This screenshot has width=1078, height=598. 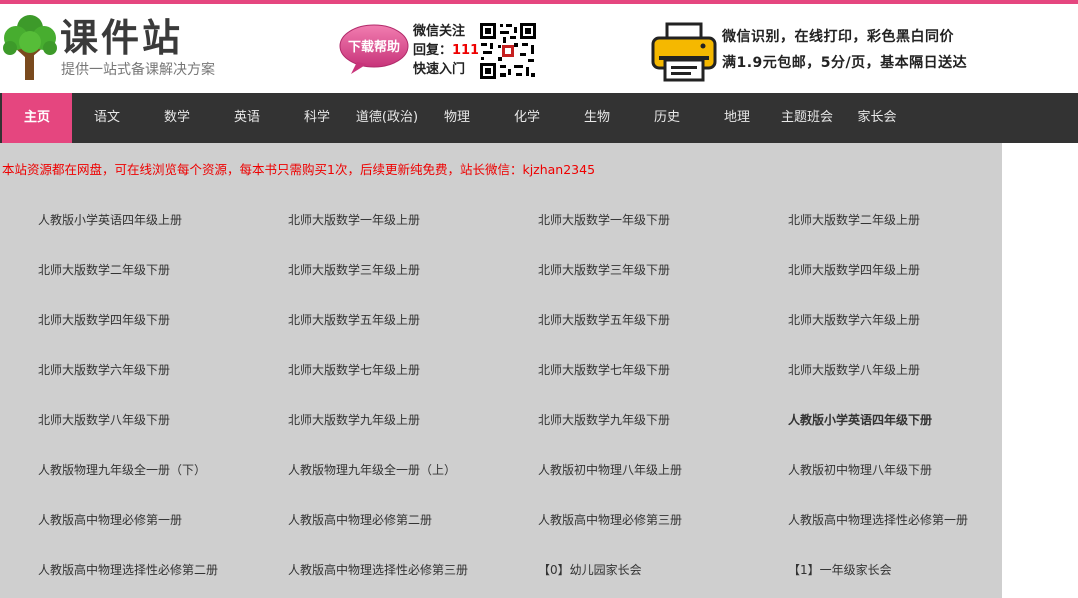 I want to click on nav-item-chinese: 语文, so click(x=107, y=118).